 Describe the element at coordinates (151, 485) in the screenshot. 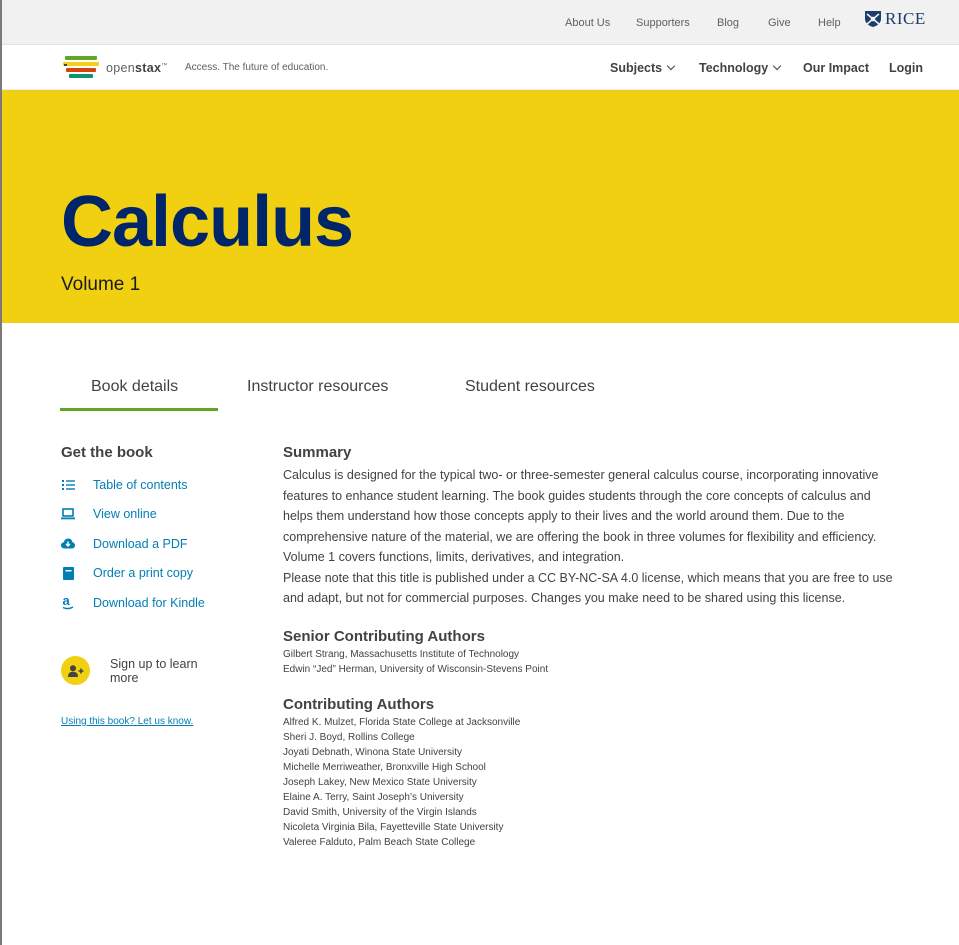

I see `table-of-contents-link: Table of contents` at that location.